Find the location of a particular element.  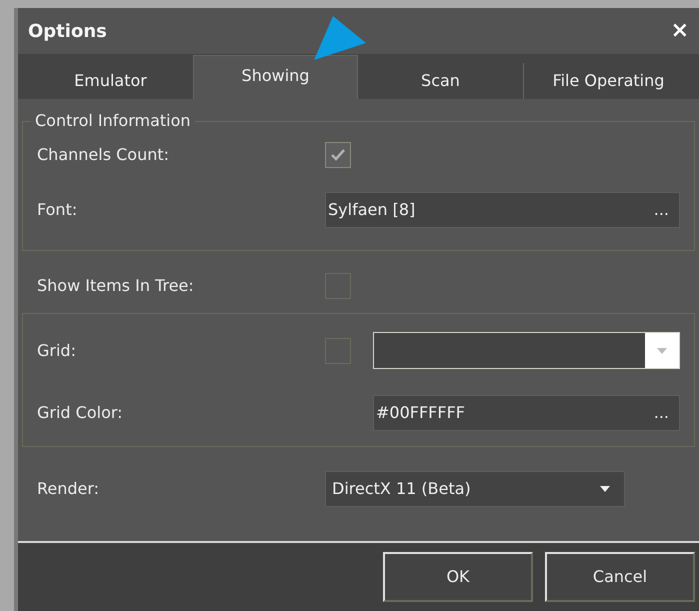

field-label: Render: is located at coordinates (68, 489).